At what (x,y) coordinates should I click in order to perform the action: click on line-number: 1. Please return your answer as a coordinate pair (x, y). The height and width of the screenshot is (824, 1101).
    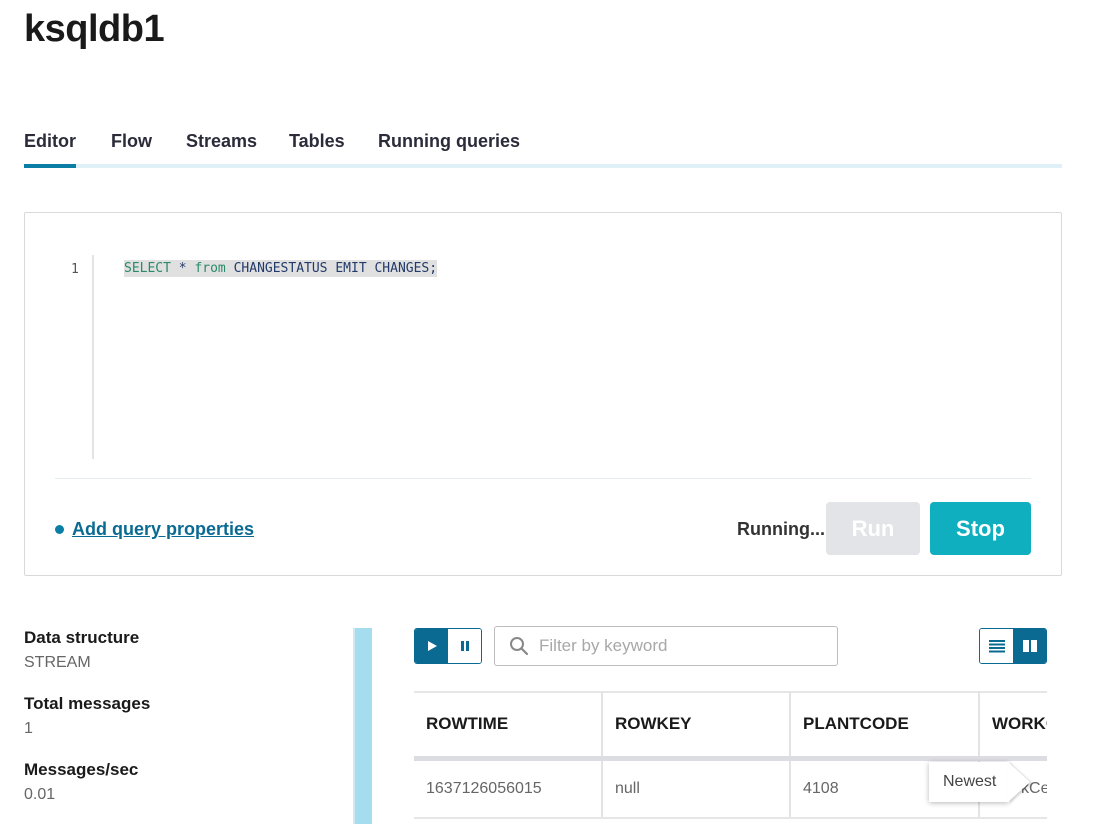
    Looking at the image, I should click on (75, 269).